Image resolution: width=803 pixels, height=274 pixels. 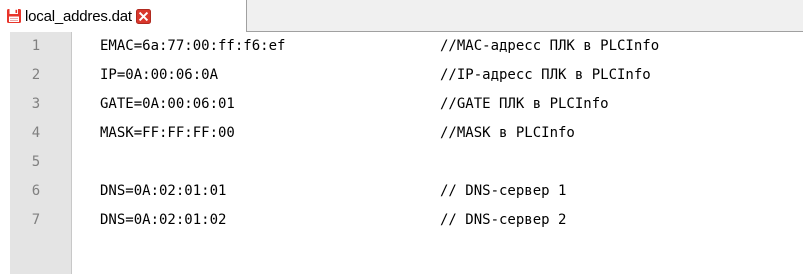 I want to click on floppy-disk-icon, so click(x=14, y=16).